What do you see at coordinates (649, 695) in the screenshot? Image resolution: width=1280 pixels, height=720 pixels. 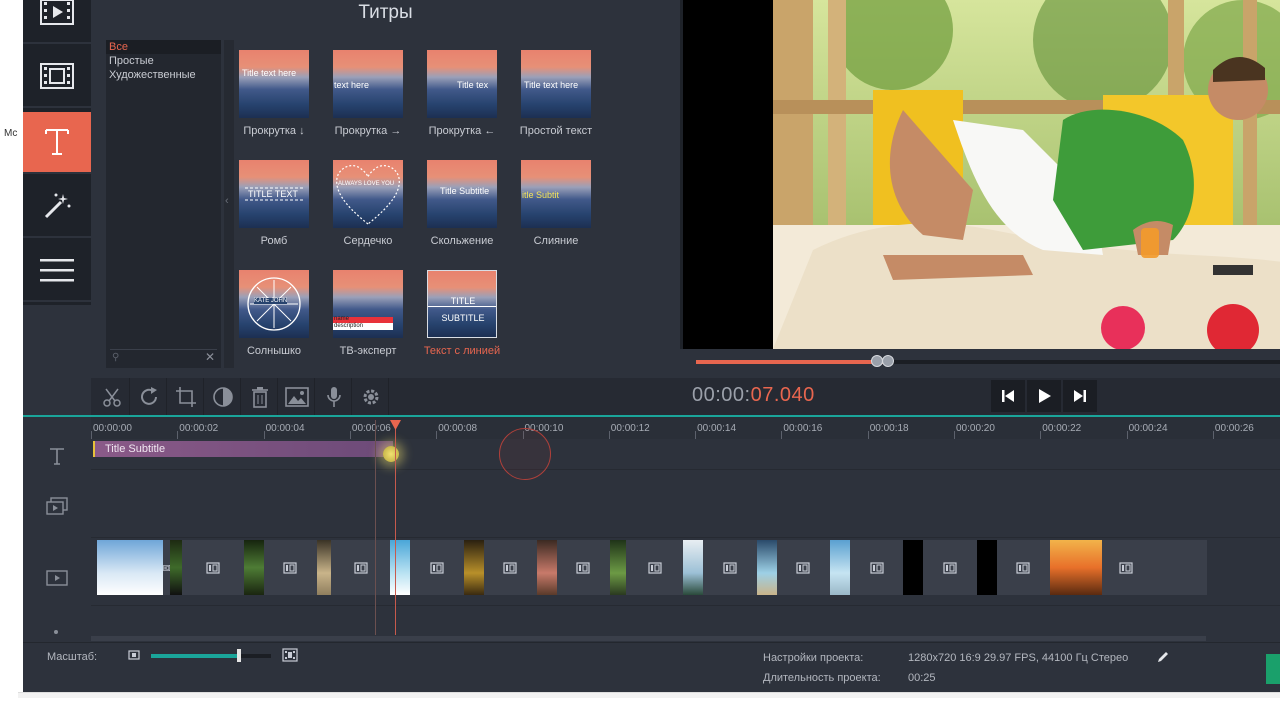 I see `background-window-strip` at bounding box center [649, 695].